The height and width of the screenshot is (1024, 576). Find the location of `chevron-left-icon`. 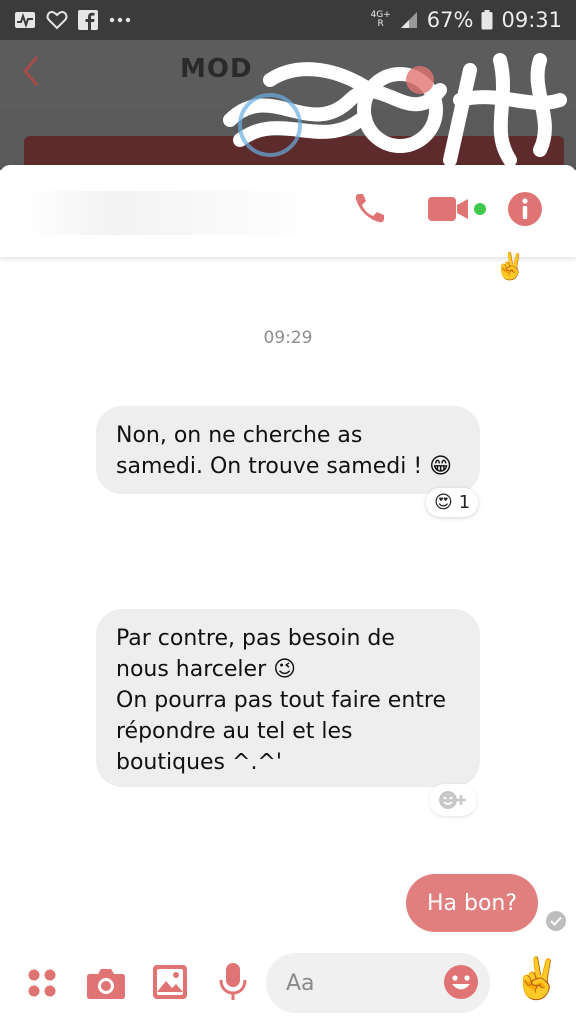

chevron-left-icon is located at coordinates (31, 75).